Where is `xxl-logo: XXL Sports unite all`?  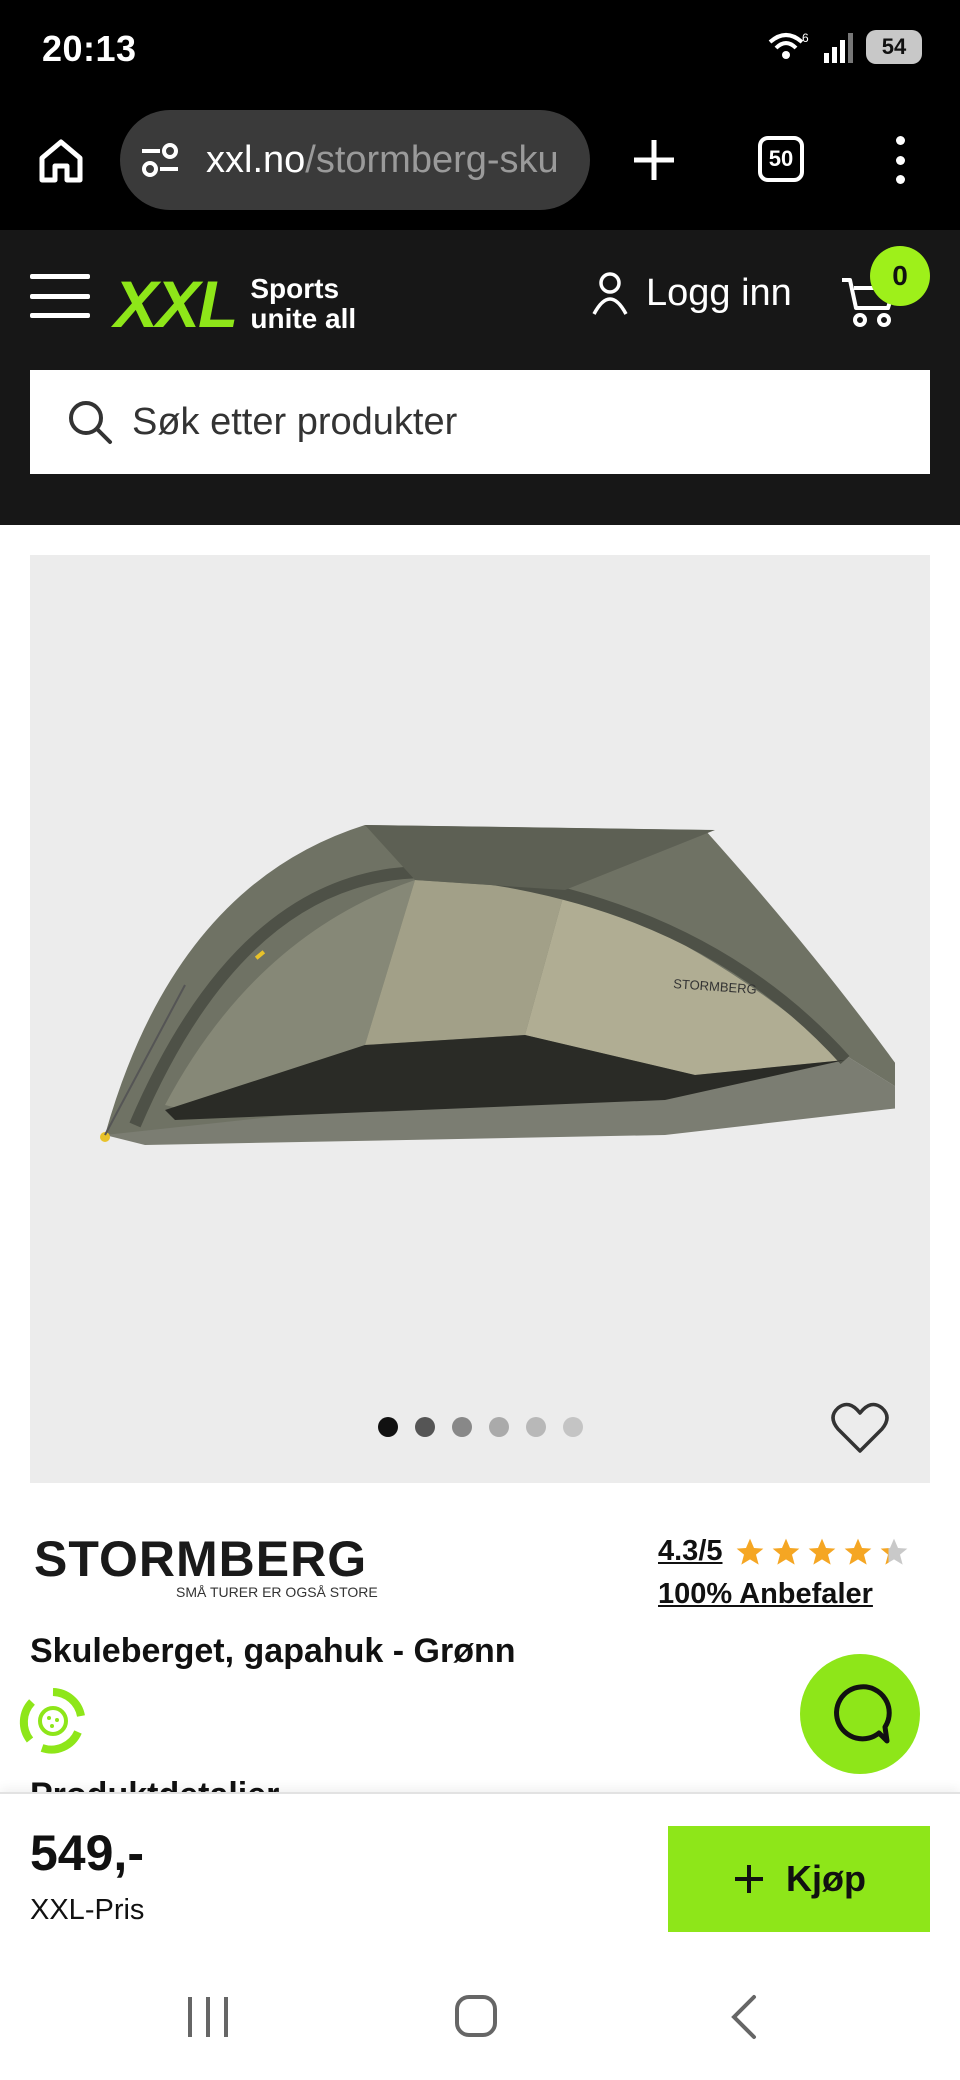
xxl-logo: XXL Sports unite all is located at coordinates (235, 304).